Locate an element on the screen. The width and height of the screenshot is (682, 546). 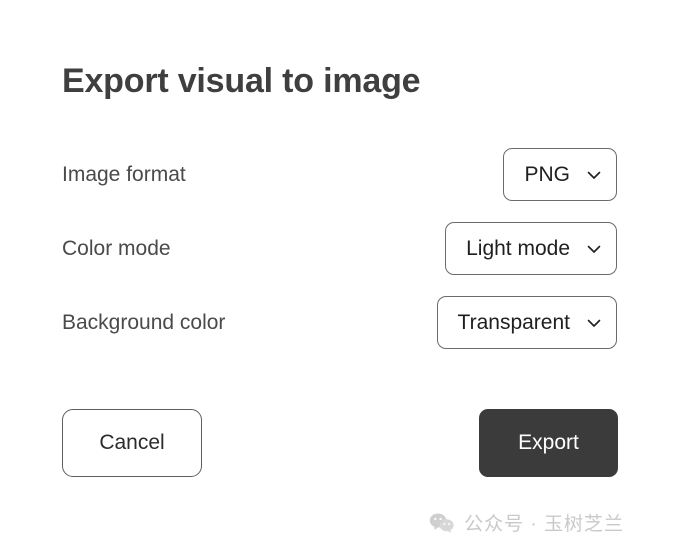
dropdown-color-mode: Light mode is located at coordinates (531, 248).